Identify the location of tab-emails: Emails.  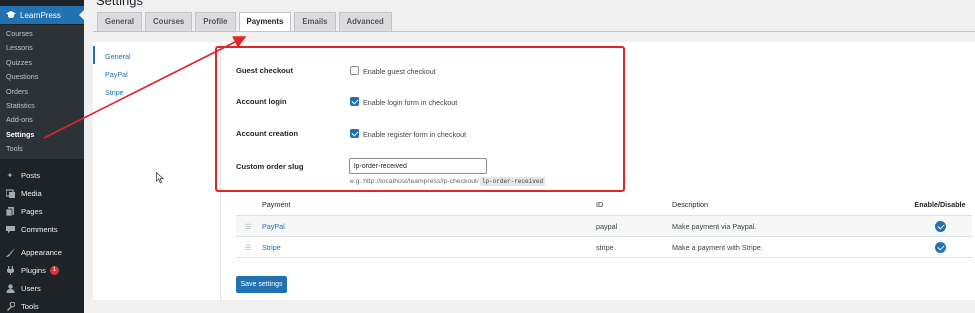
(315, 21).